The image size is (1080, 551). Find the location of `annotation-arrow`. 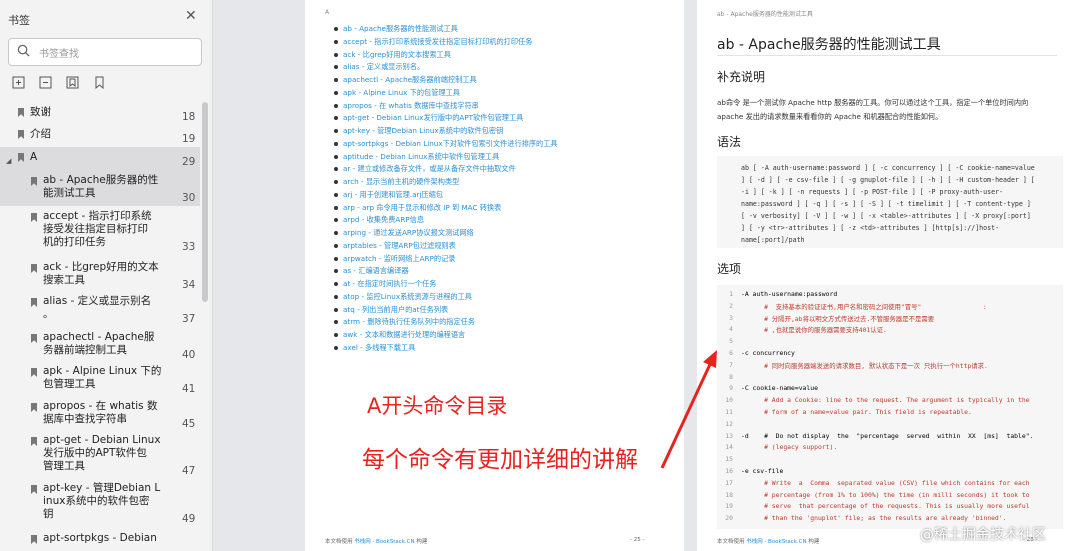

annotation-arrow is located at coordinates (688, 409).